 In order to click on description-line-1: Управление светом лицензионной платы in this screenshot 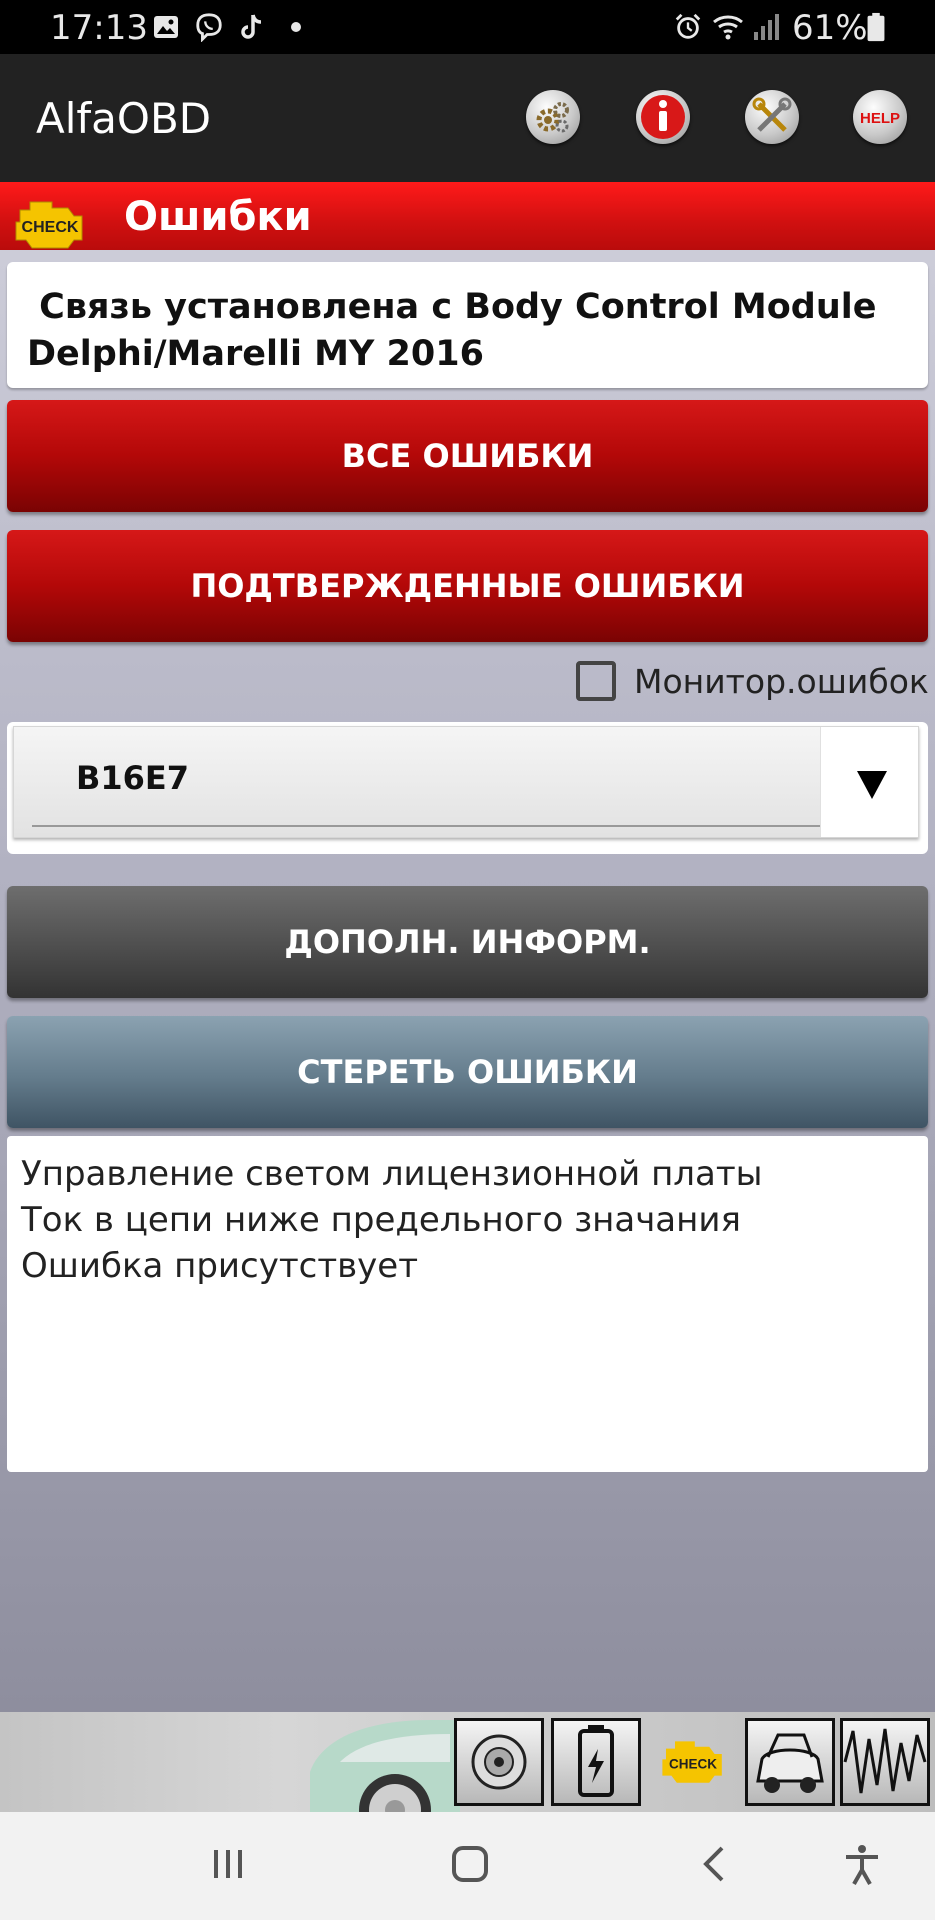, I will do `click(392, 1174)`.